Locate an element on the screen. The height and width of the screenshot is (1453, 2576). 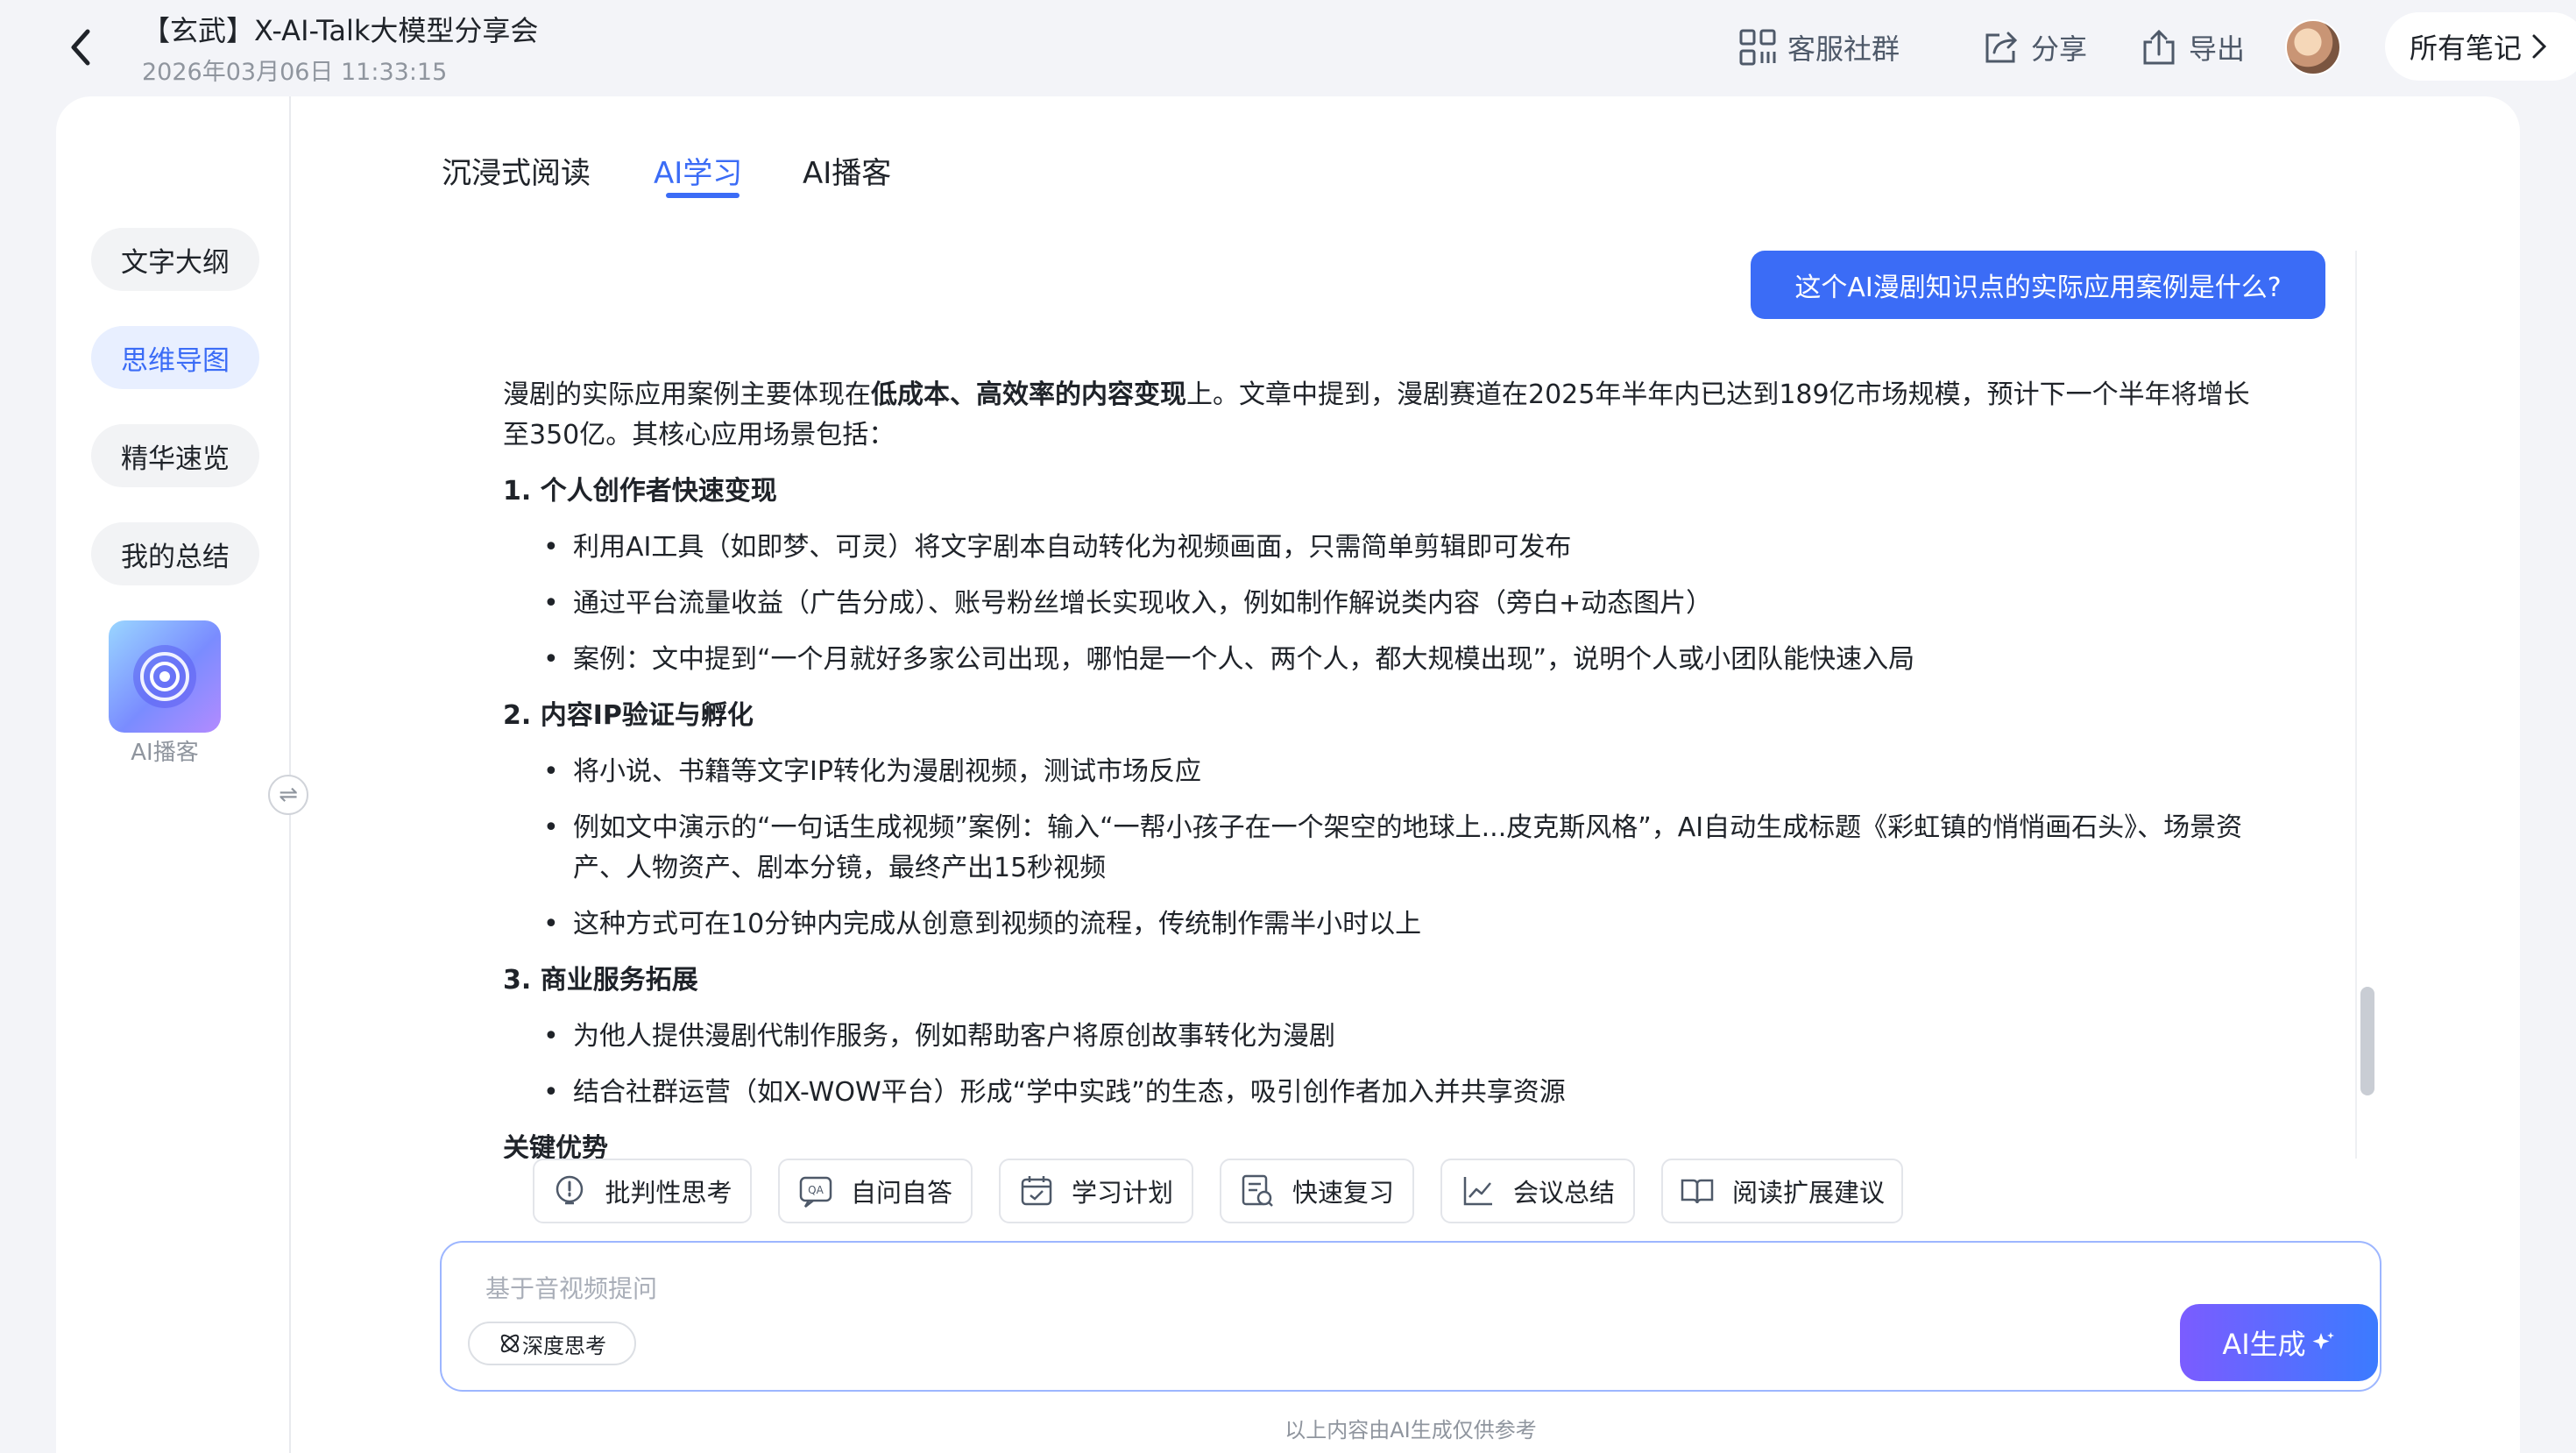
chevron-right-icon is located at coordinates (2539, 46).